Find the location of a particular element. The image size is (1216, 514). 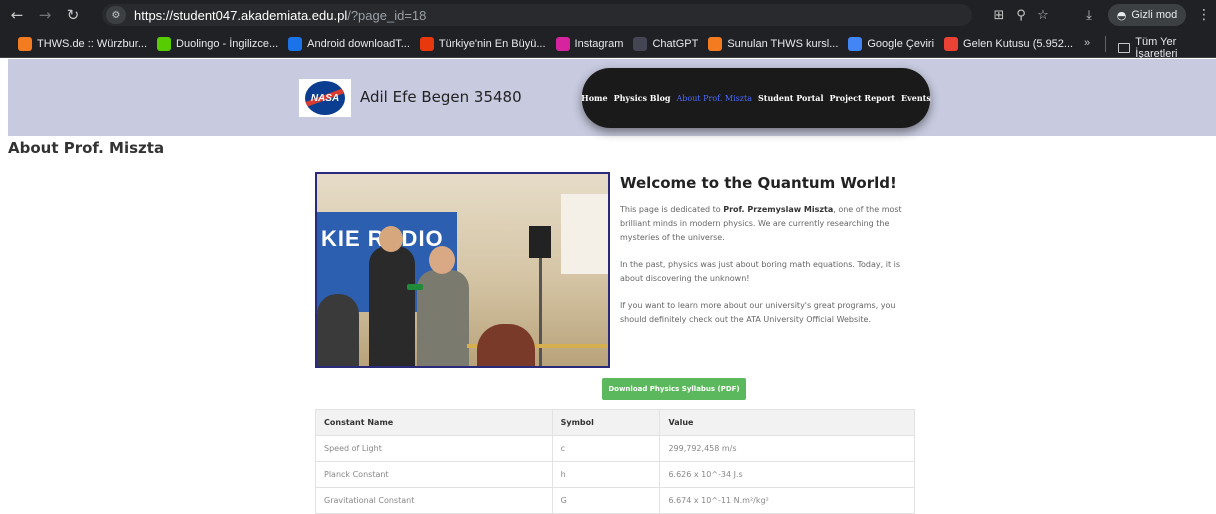

folder-icon is located at coordinates (1124, 48).